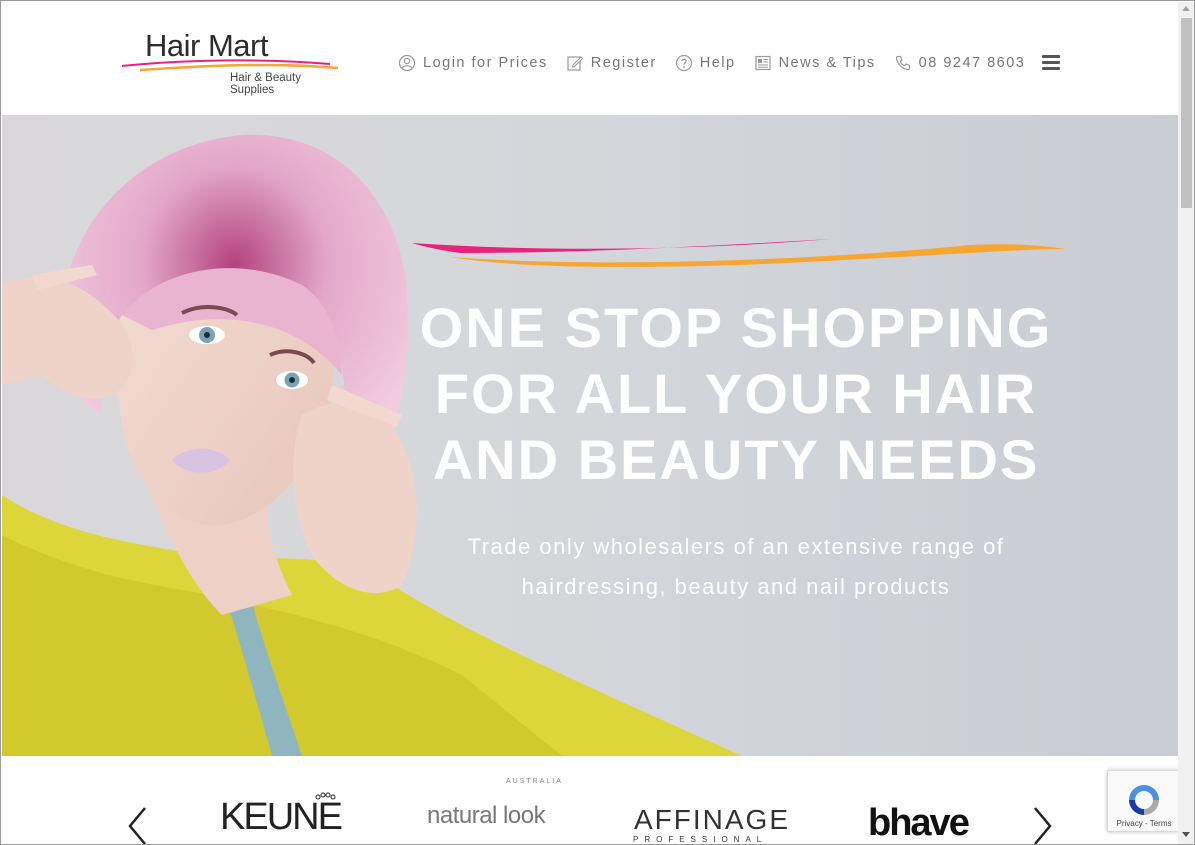 The image size is (1195, 845). Describe the element at coordinates (1186, 113) in the screenshot. I see `scrollbar-thumb` at that location.